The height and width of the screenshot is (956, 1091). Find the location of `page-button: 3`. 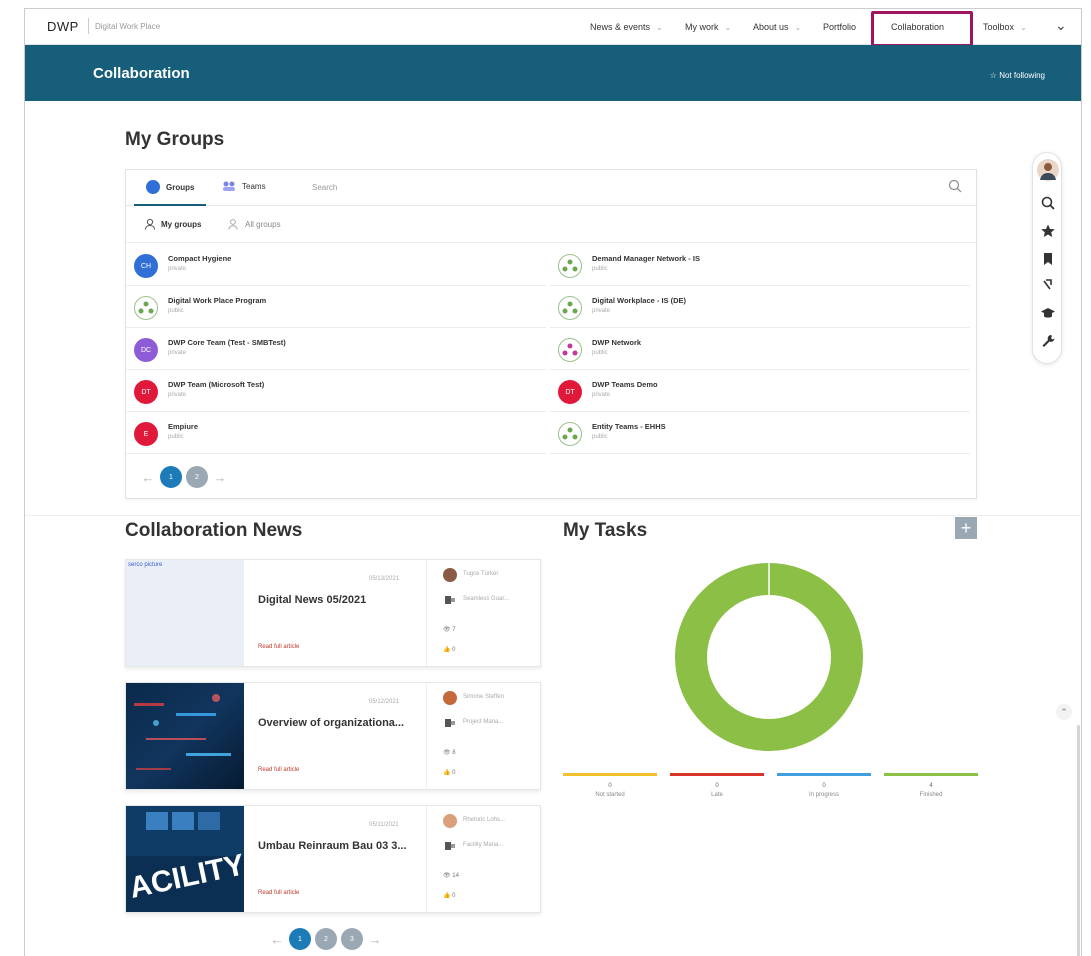

page-button: 3 is located at coordinates (352, 939).